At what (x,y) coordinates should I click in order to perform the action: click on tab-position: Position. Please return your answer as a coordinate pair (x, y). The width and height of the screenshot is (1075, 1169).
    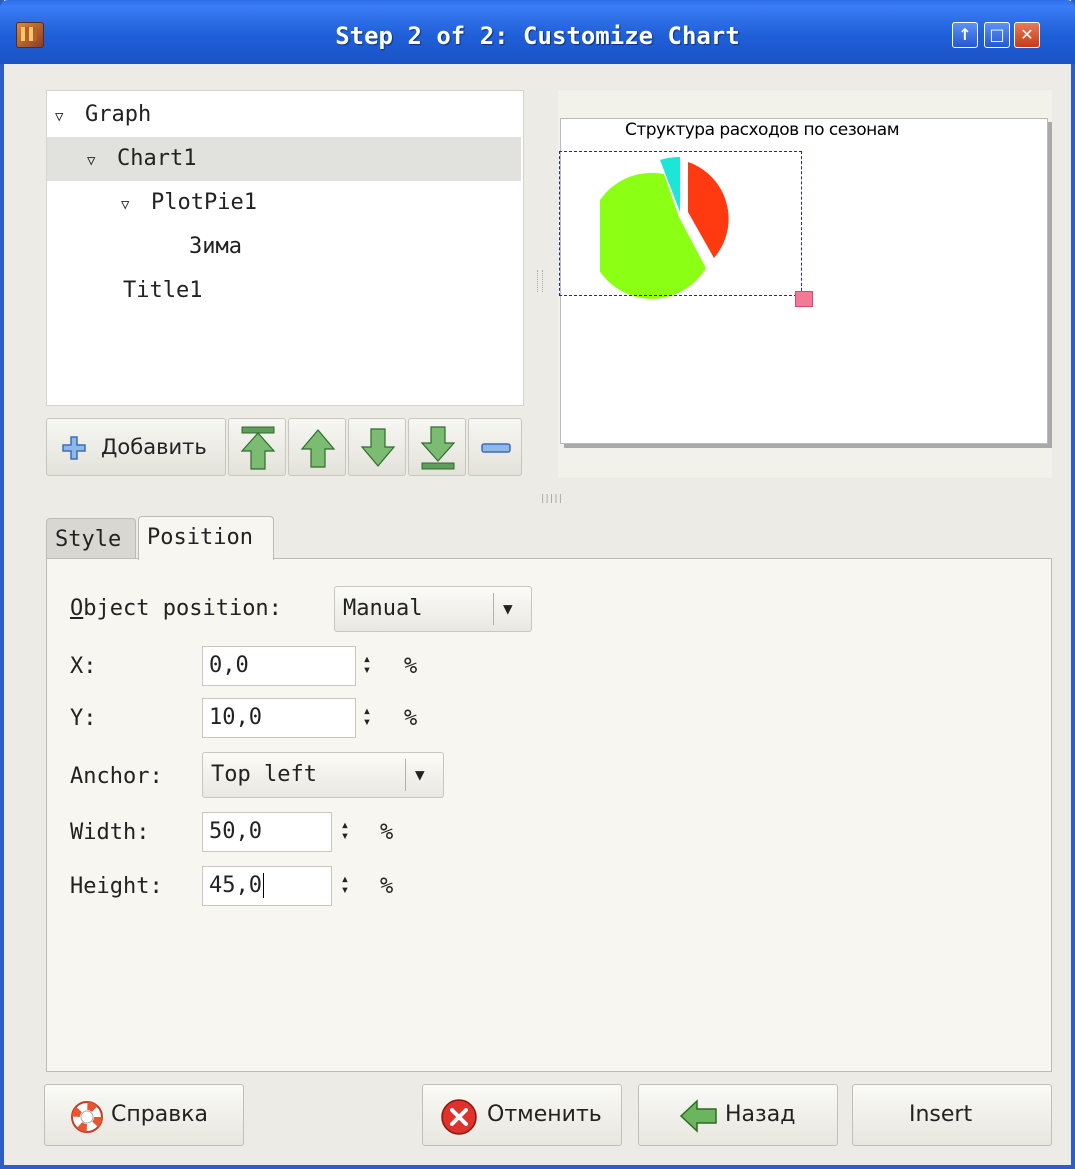
    Looking at the image, I should click on (206, 538).